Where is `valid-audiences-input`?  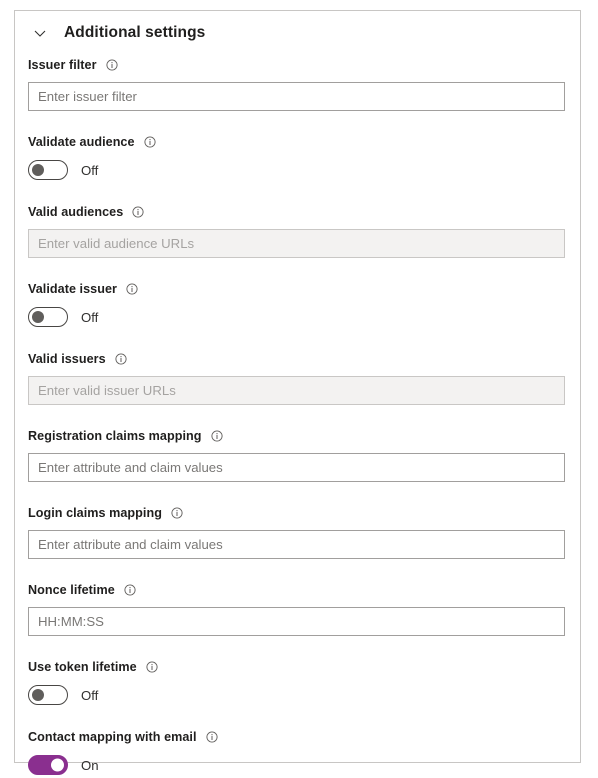 valid-audiences-input is located at coordinates (296, 243).